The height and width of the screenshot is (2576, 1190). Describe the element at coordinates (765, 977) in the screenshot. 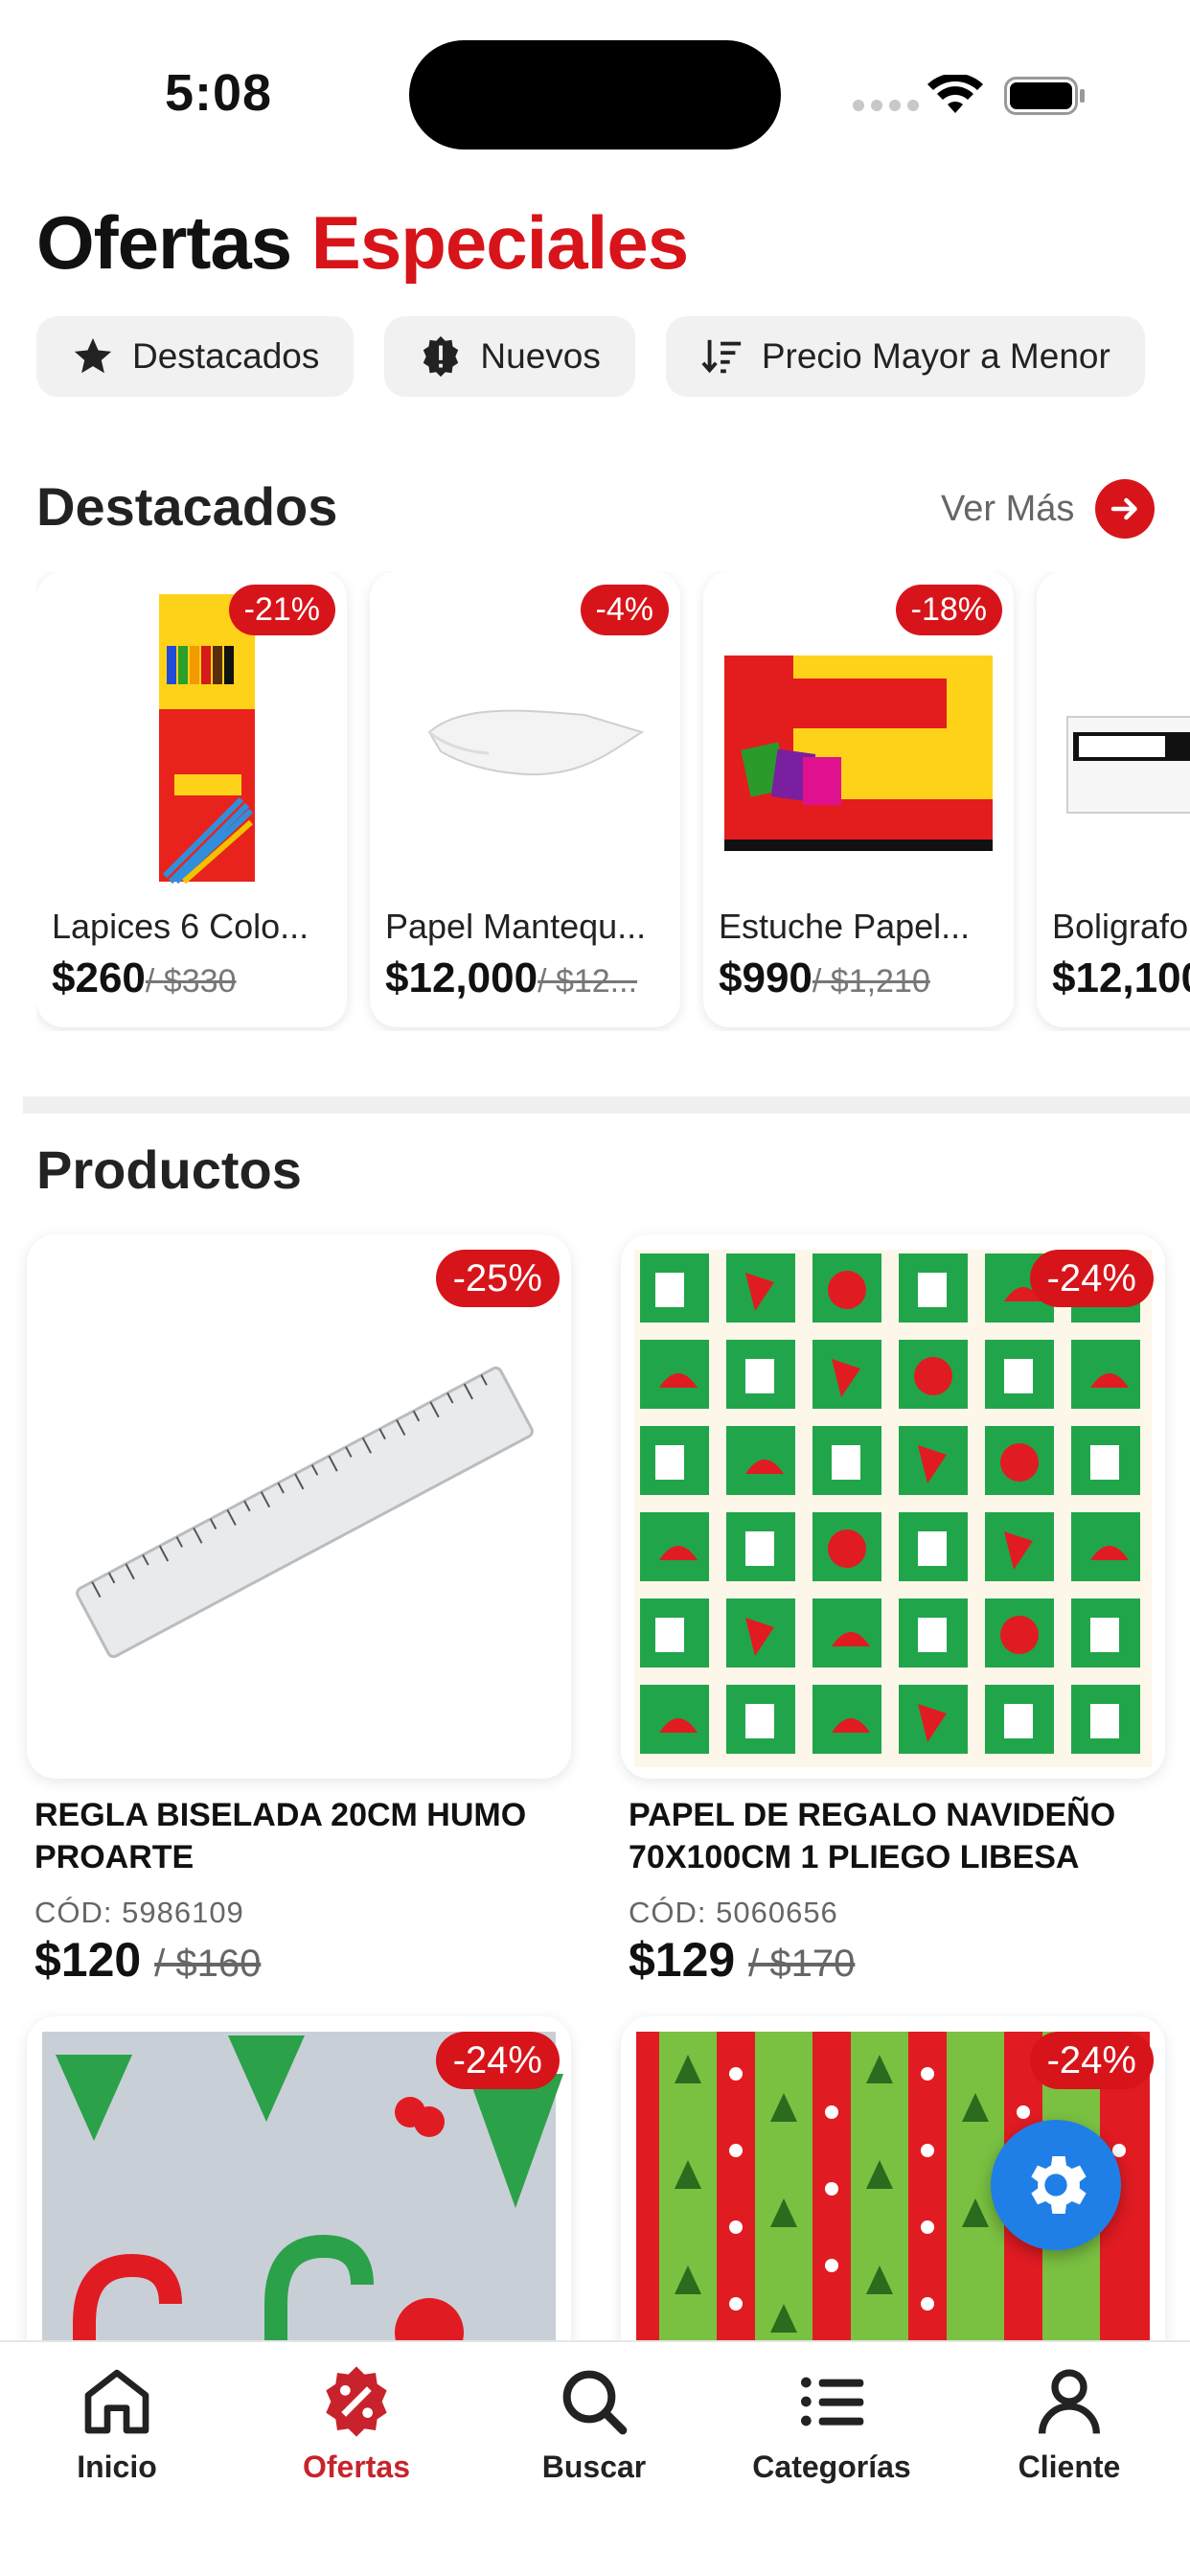

I see `current-price: $990` at that location.